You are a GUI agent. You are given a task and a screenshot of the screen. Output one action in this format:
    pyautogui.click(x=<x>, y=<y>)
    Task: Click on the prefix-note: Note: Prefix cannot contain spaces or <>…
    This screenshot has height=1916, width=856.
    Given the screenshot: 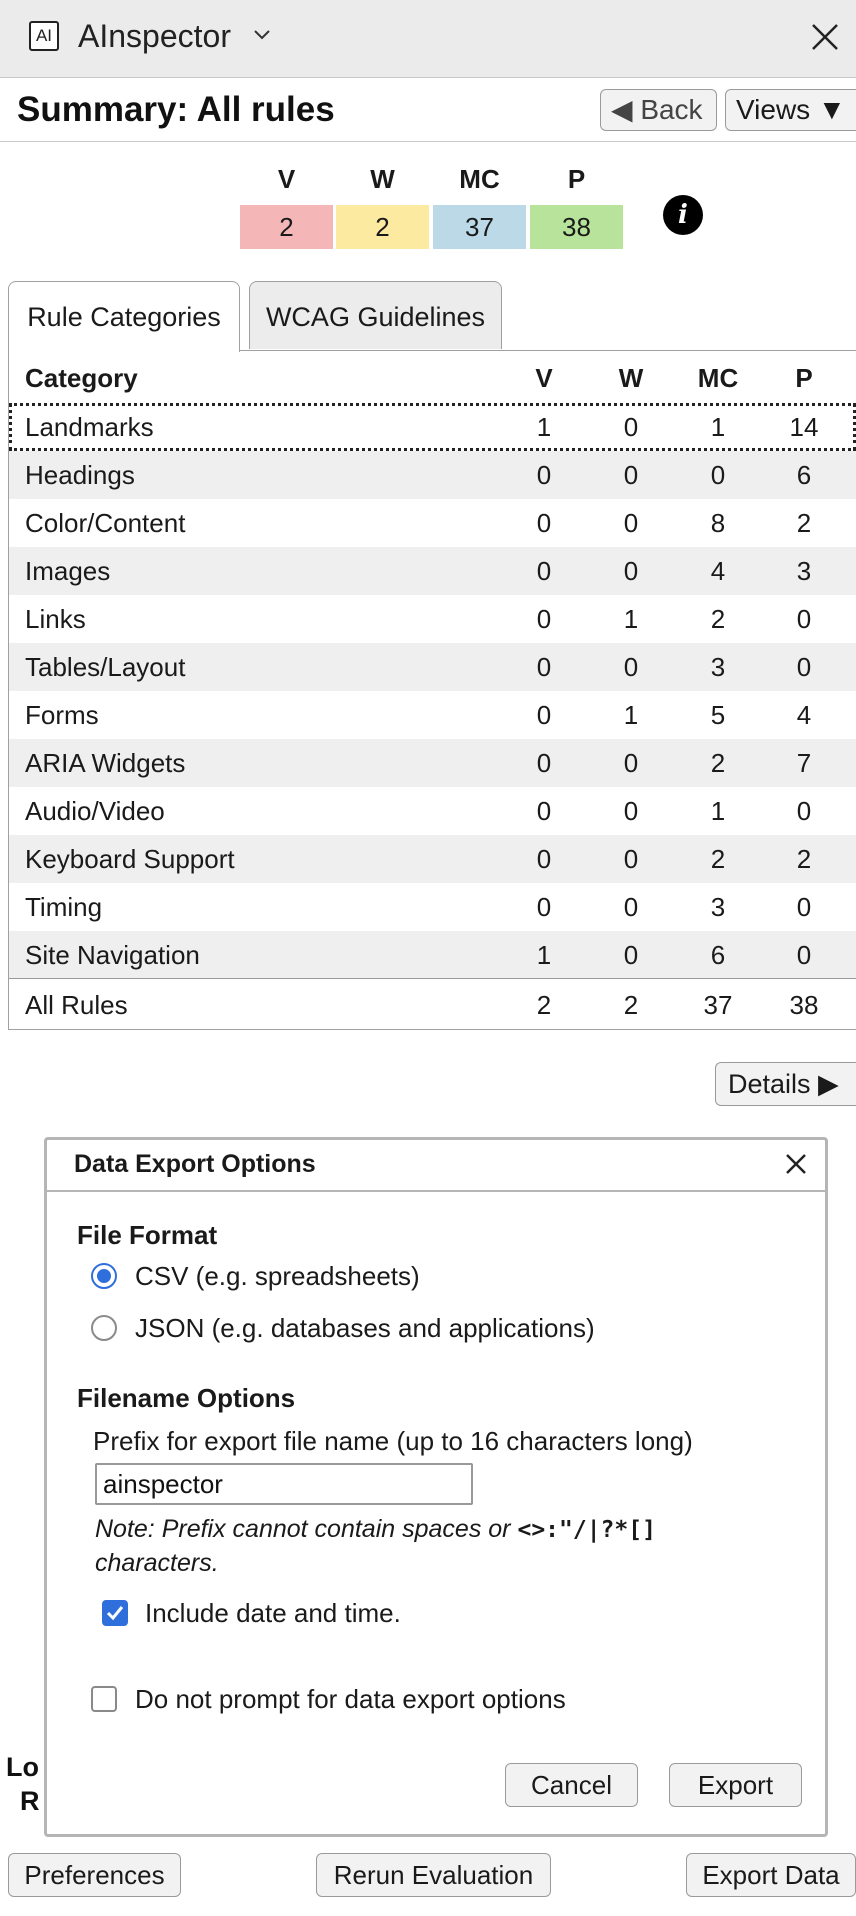 What is the action you would take?
    pyautogui.click(x=435, y=1546)
    